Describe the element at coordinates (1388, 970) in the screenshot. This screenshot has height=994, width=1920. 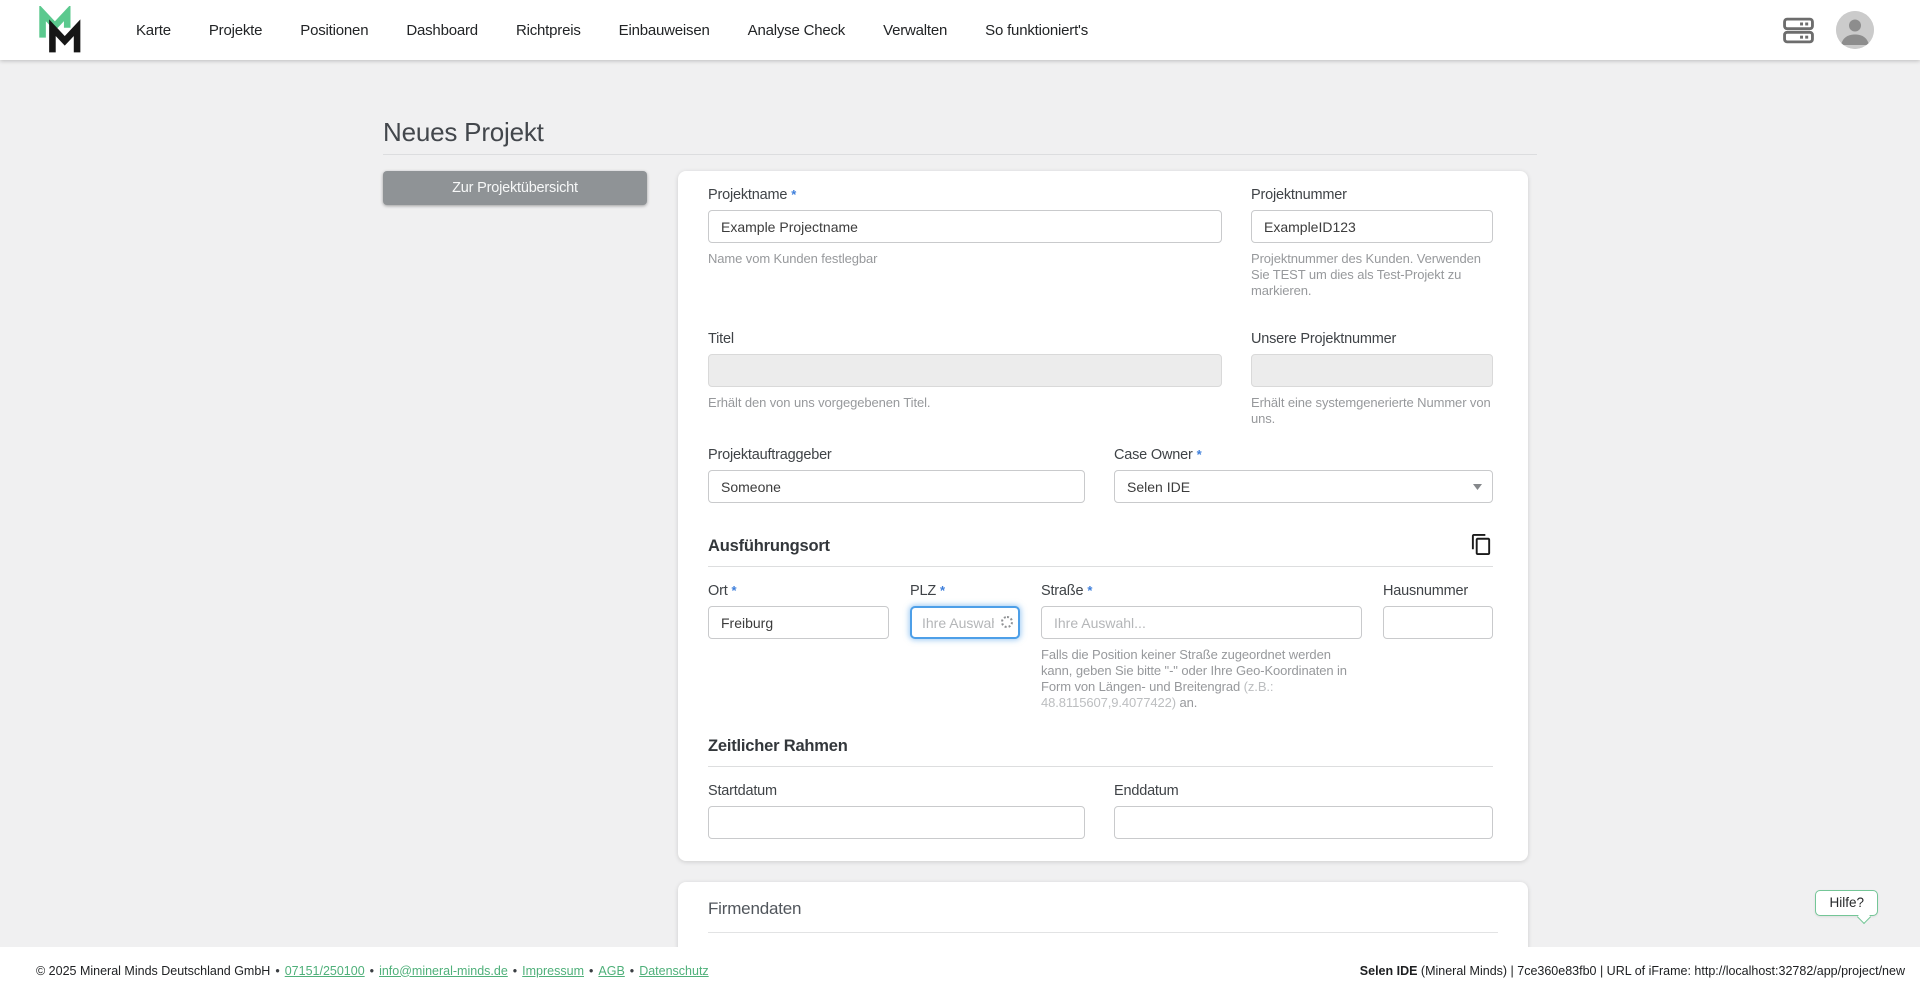
I see `status-user: Selen IDE` at that location.